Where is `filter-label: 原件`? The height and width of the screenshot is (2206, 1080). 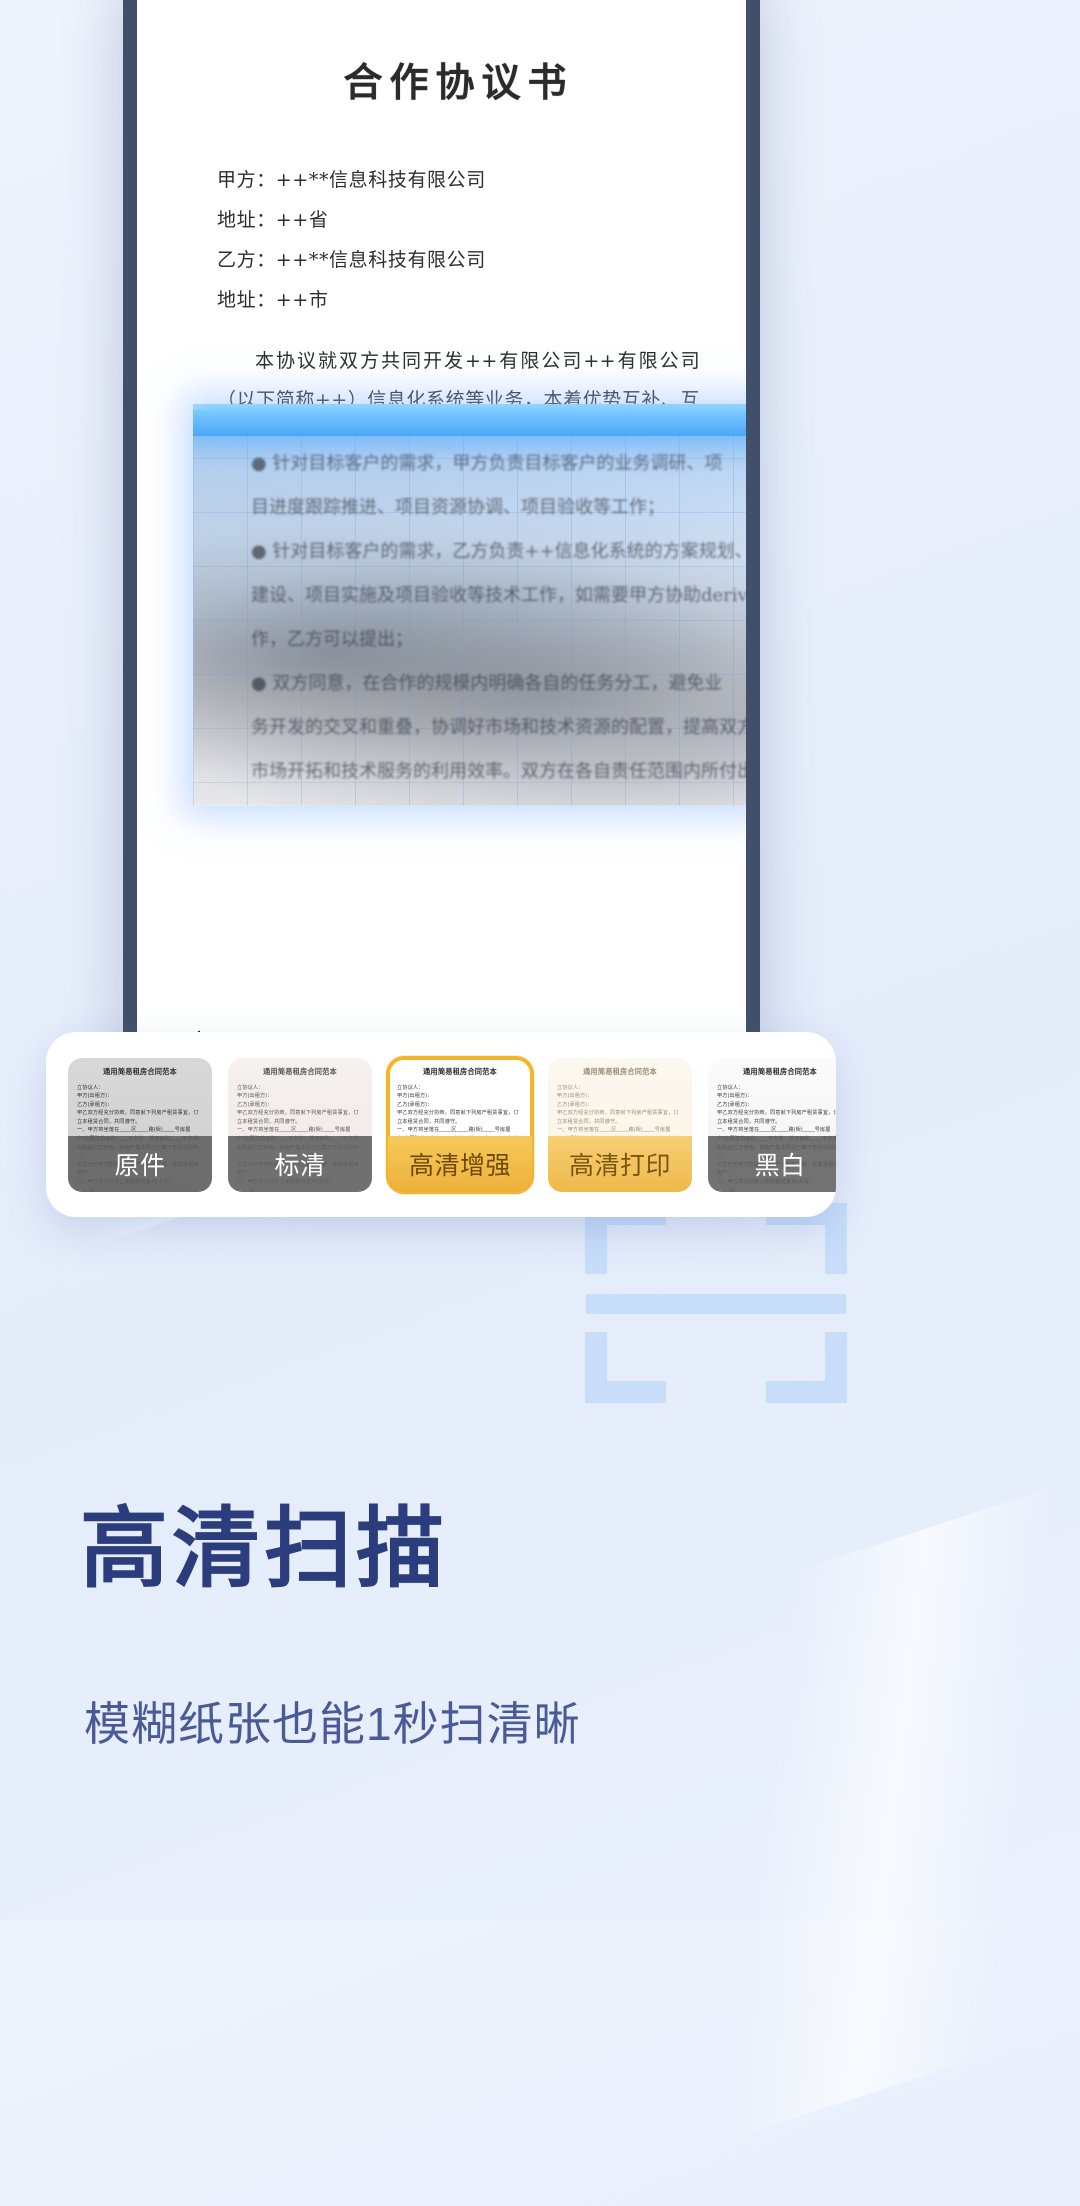
filter-label: 原件 is located at coordinates (140, 1163).